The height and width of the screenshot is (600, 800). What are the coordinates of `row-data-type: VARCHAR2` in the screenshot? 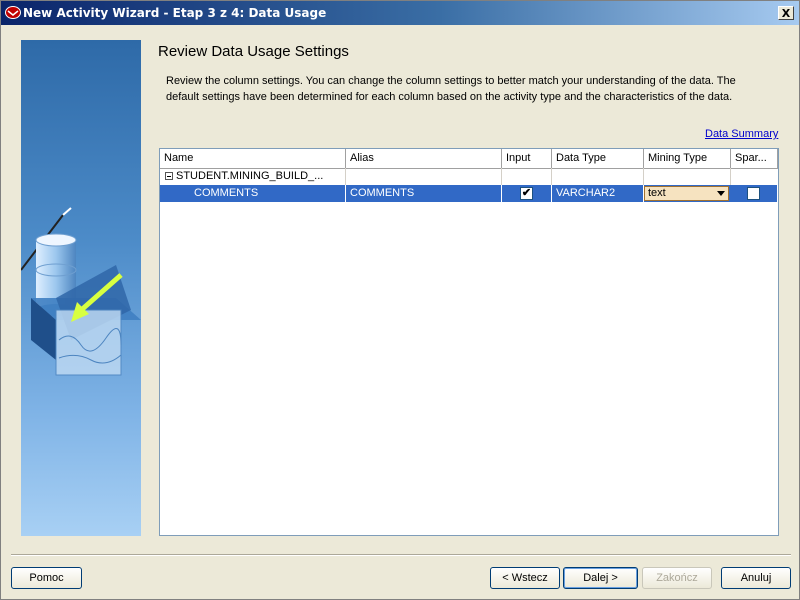 It's located at (598, 193).